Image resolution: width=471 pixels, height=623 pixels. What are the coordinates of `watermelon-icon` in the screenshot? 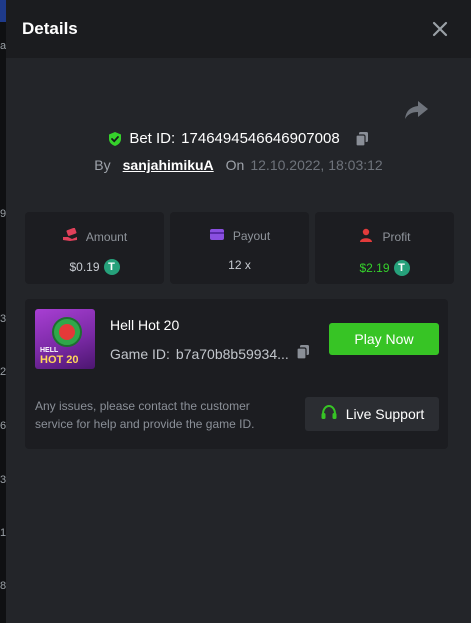 It's located at (67, 332).